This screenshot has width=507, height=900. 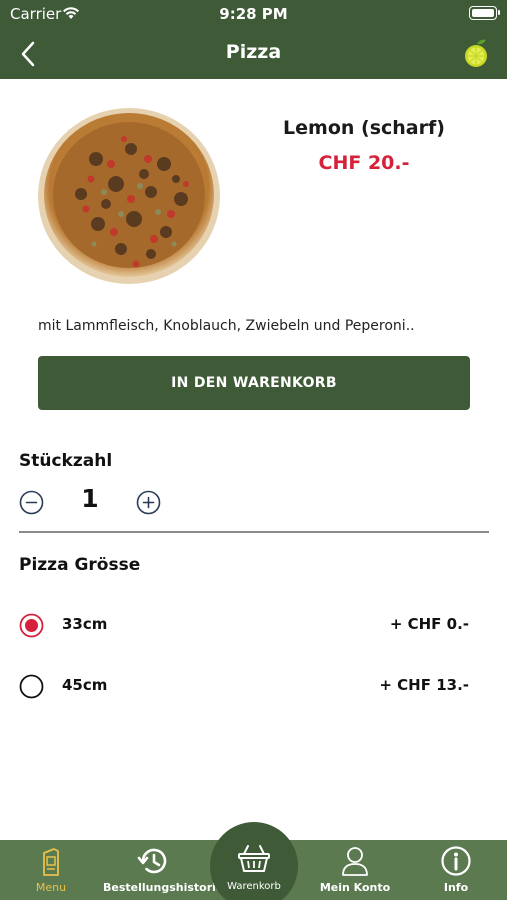 I want to click on size-option-name: 45cm, so click(x=85, y=685).